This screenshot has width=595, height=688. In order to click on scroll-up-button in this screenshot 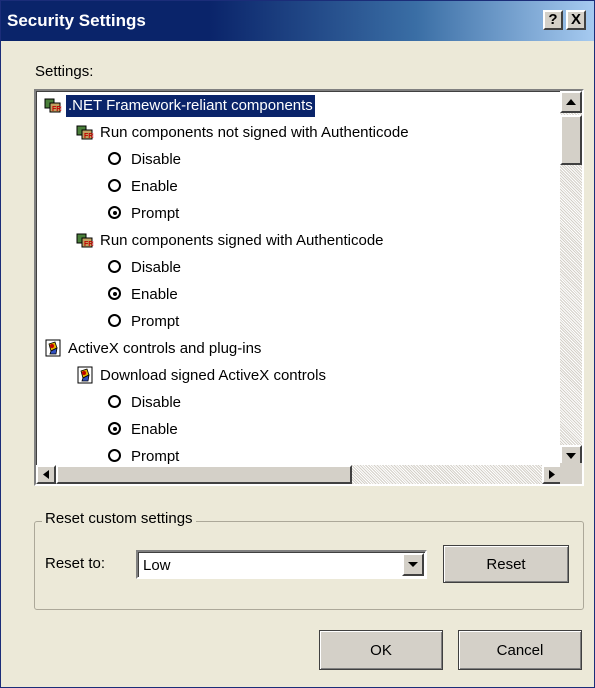, I will do `click(571, 102)`.